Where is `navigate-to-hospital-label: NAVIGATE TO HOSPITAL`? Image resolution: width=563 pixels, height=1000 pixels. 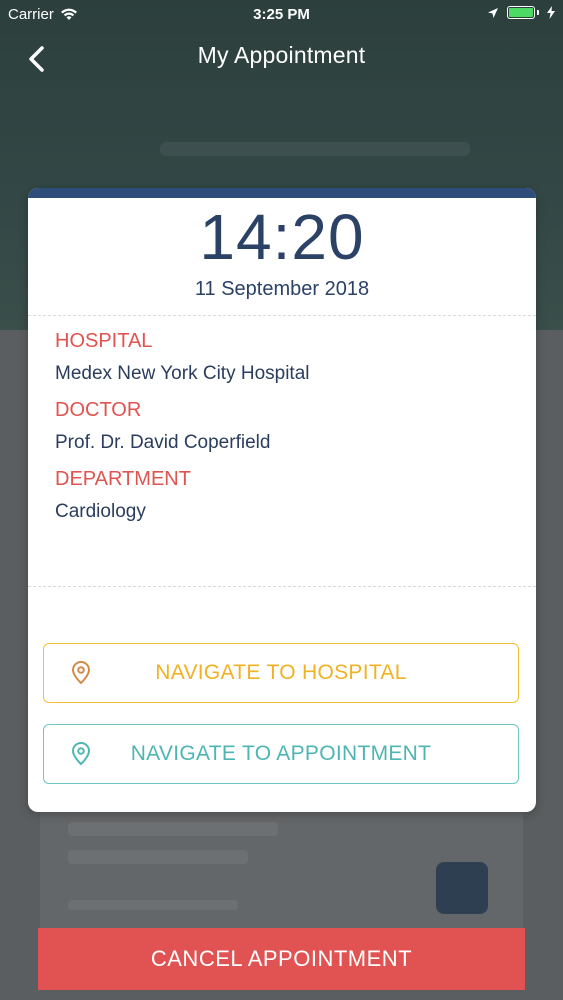
navigate-to-hospital-label: NAVIGATE TO HOSPITAL is located at coordinates (281, 672).